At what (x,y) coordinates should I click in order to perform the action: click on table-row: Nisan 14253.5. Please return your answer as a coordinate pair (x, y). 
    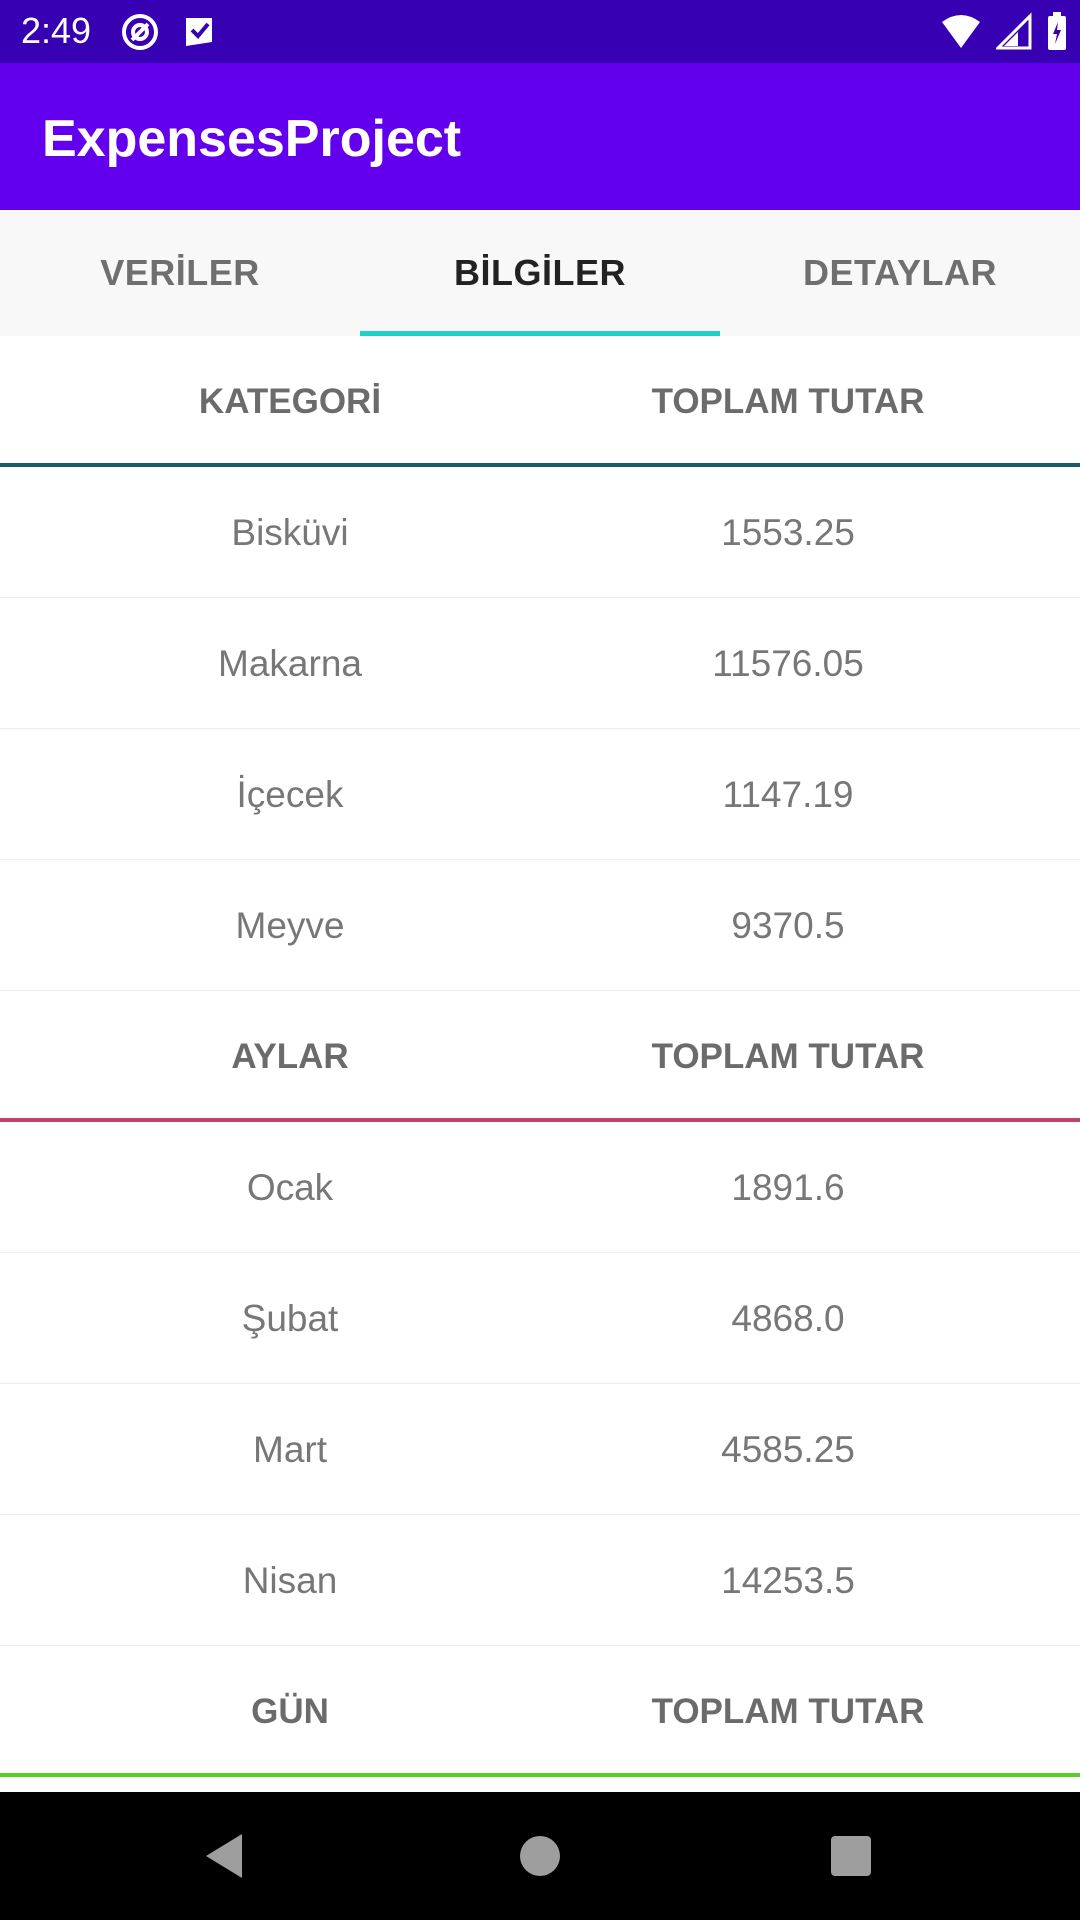
    Looking at the image, I should click on (540, 1580).